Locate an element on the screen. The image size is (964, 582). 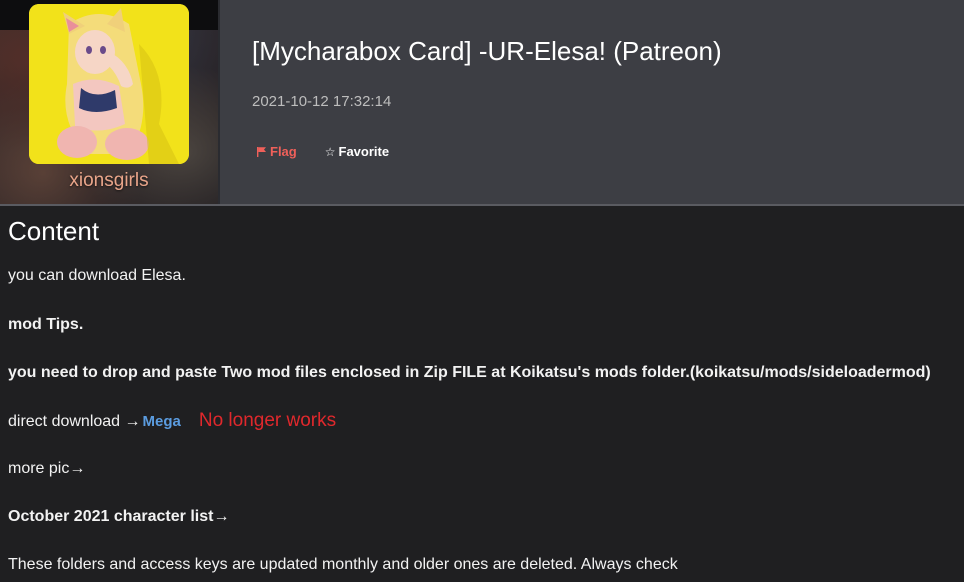
more-pic-line: more pic→ is located at coordinates (46, 469).